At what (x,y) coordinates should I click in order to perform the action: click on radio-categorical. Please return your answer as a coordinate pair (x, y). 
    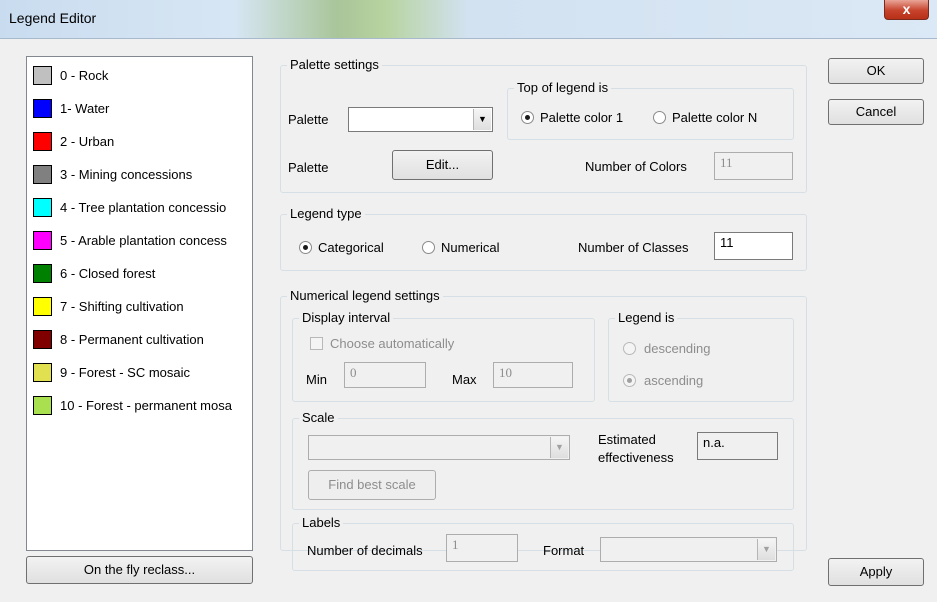
    Looking at the image, I should click on (305, 247).